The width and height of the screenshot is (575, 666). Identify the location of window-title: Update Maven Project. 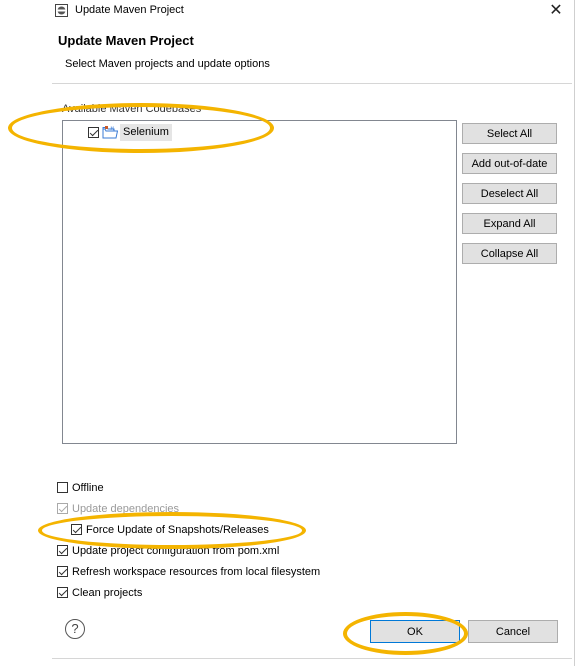
(129, 10).